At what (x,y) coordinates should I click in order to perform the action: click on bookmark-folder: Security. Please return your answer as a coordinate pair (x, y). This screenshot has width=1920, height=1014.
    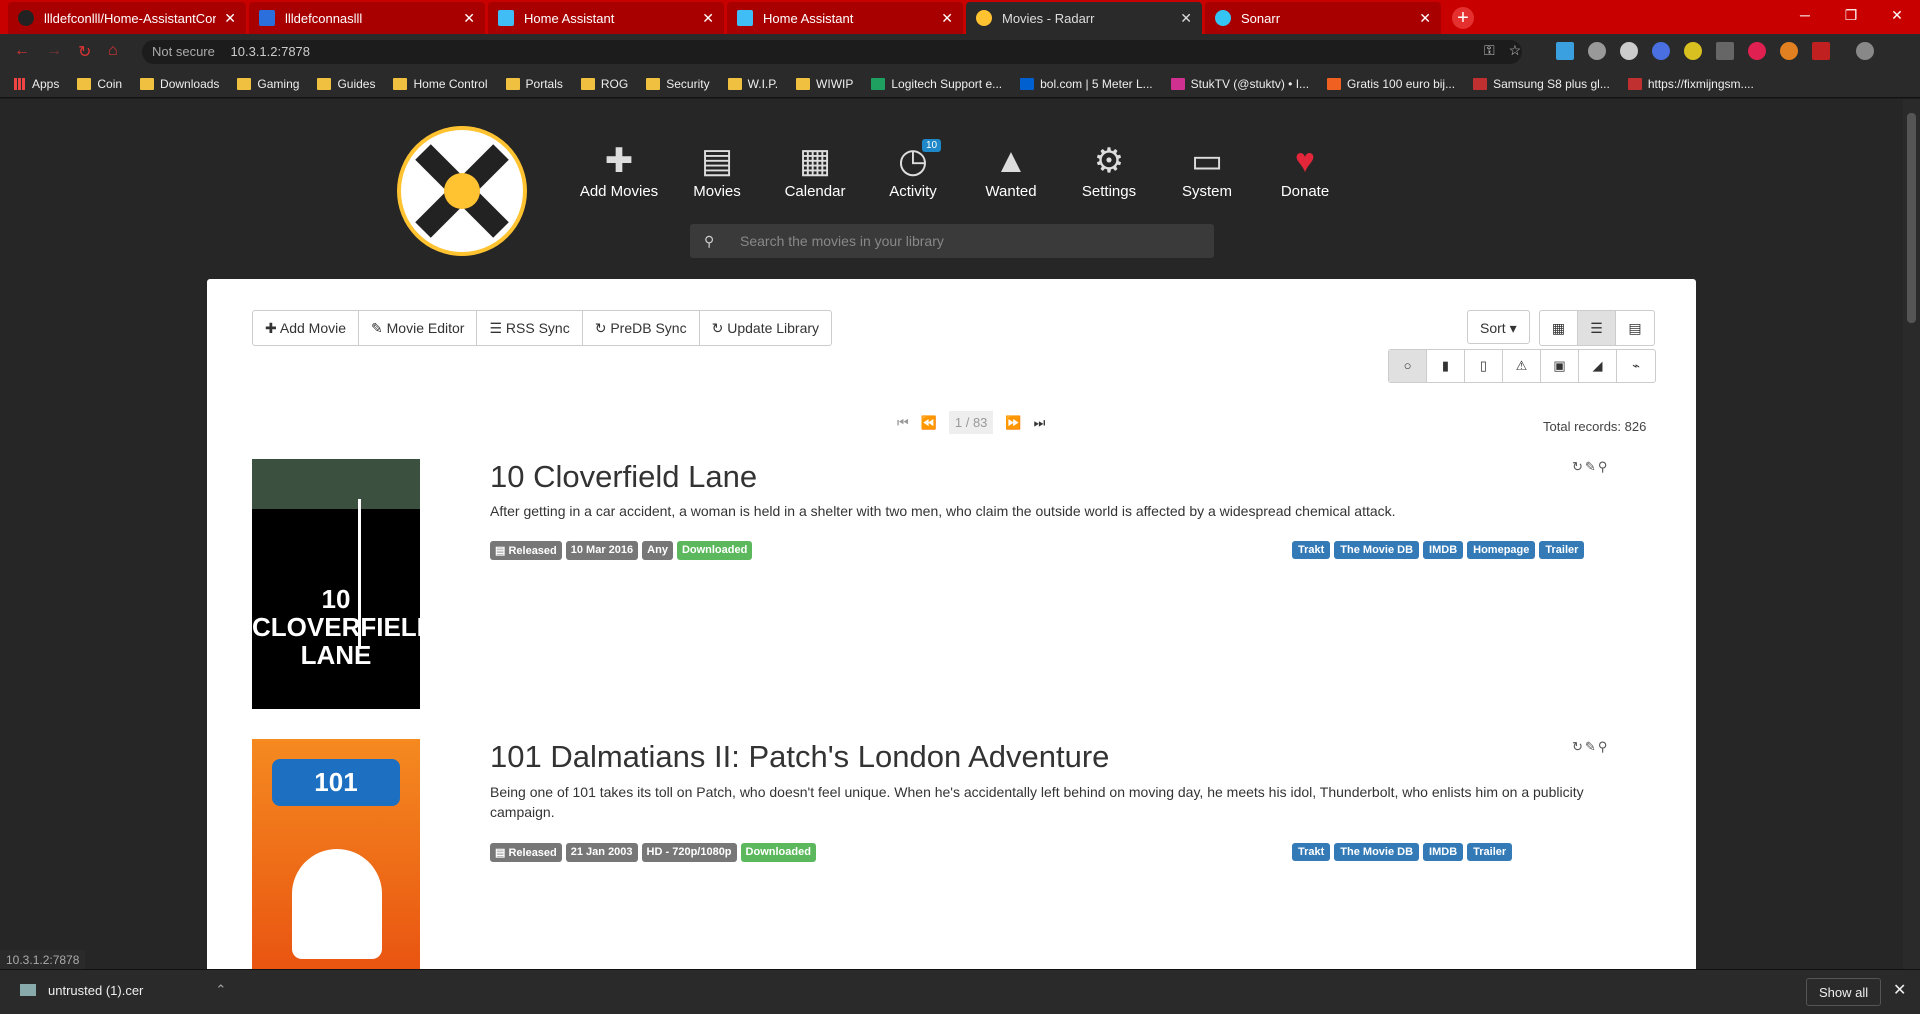
    Looking at the image, I should click on (678, 84).